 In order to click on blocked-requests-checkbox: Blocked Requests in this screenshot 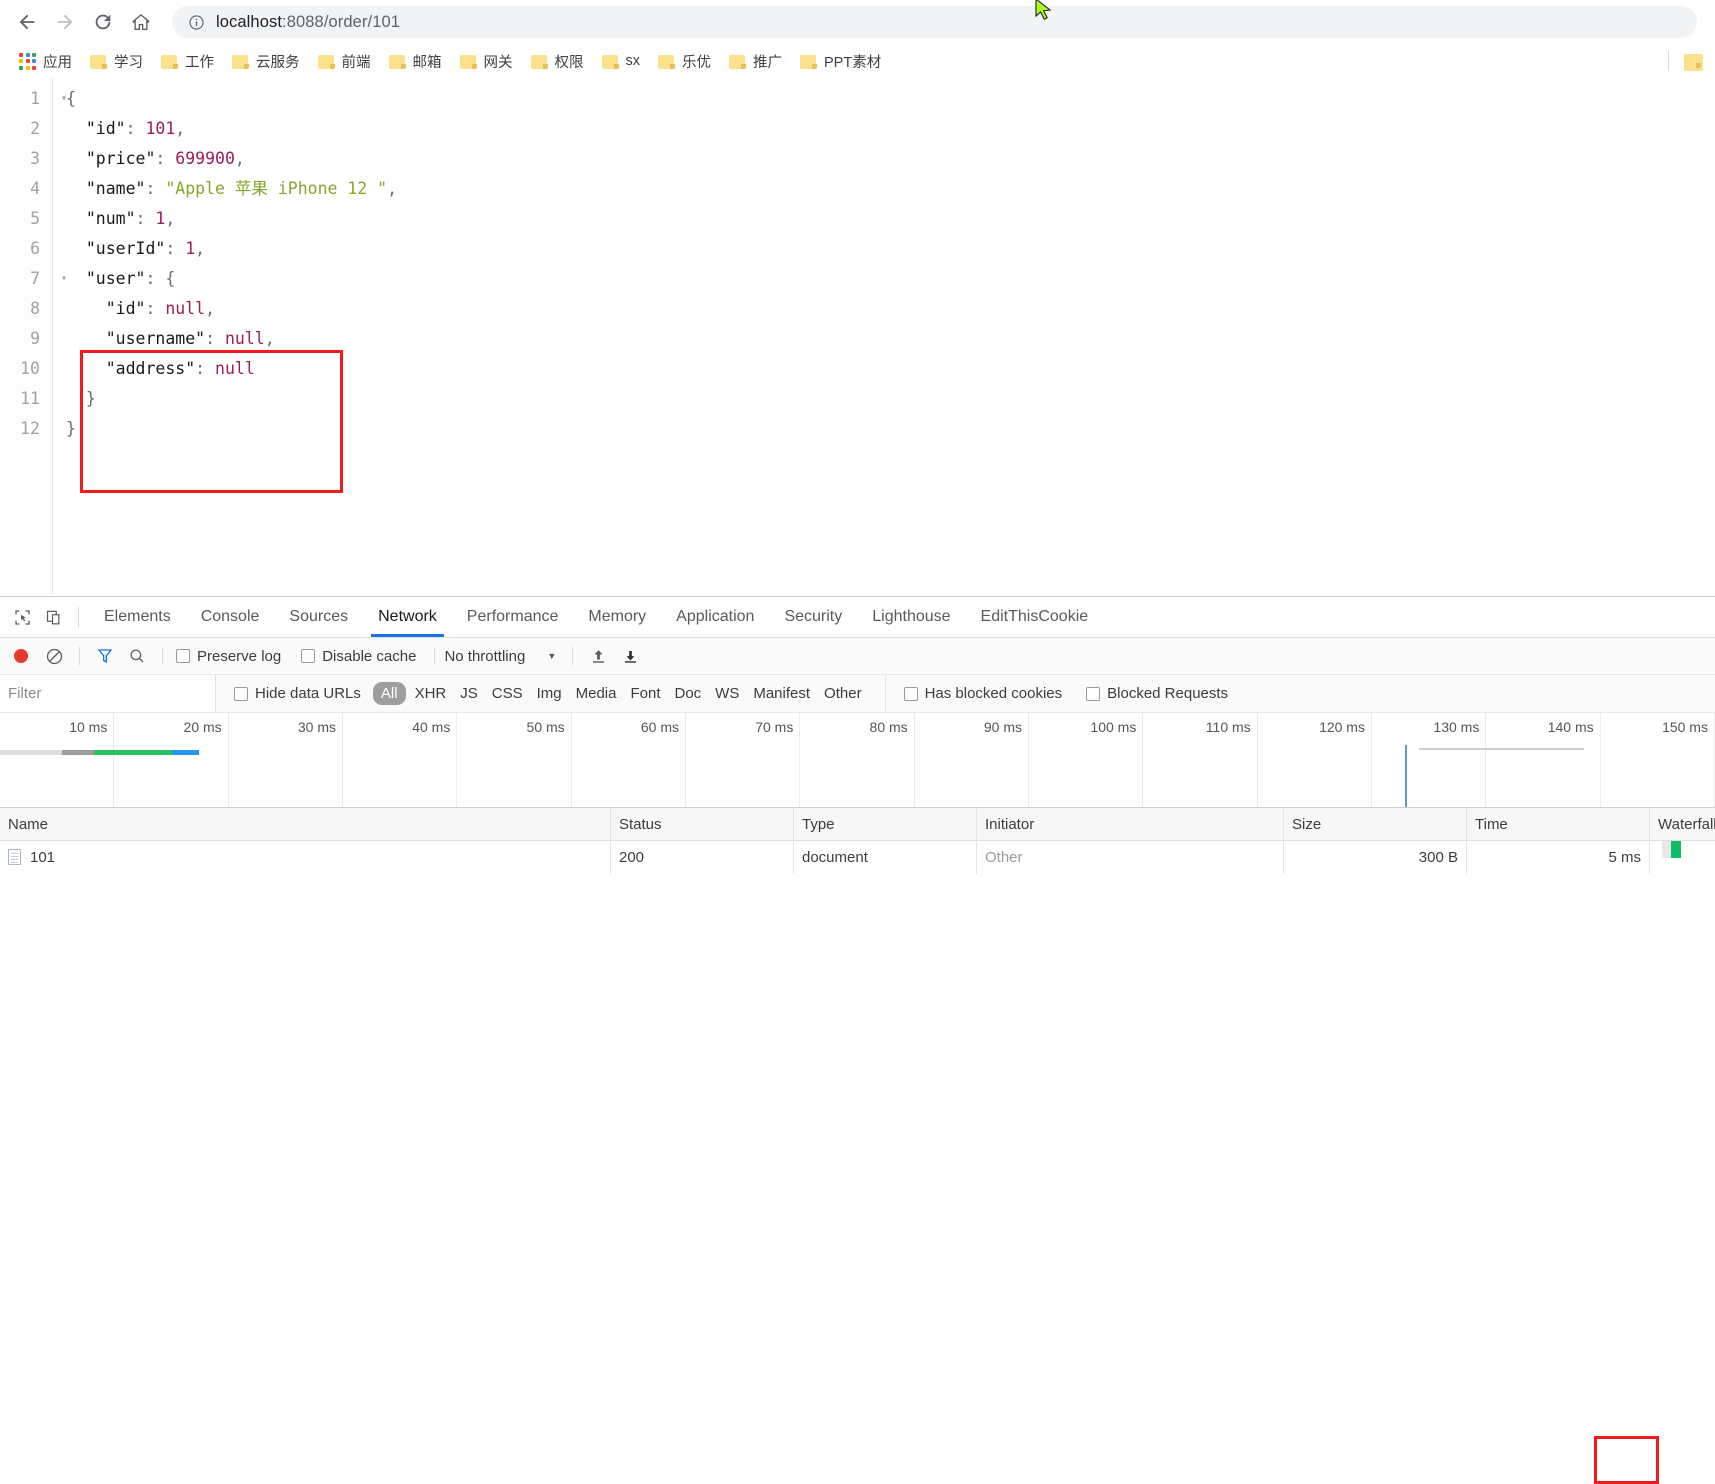, I will do `click(1157, 693)`.